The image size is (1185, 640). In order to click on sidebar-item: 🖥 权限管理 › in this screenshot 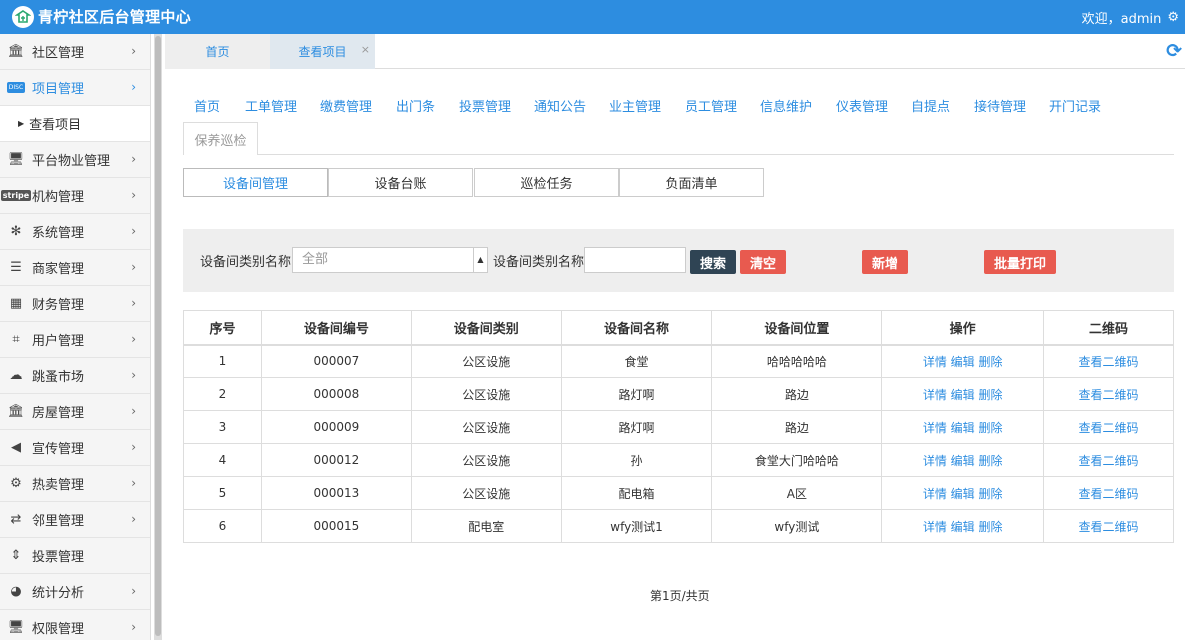, I will do `click(75, 625)`.